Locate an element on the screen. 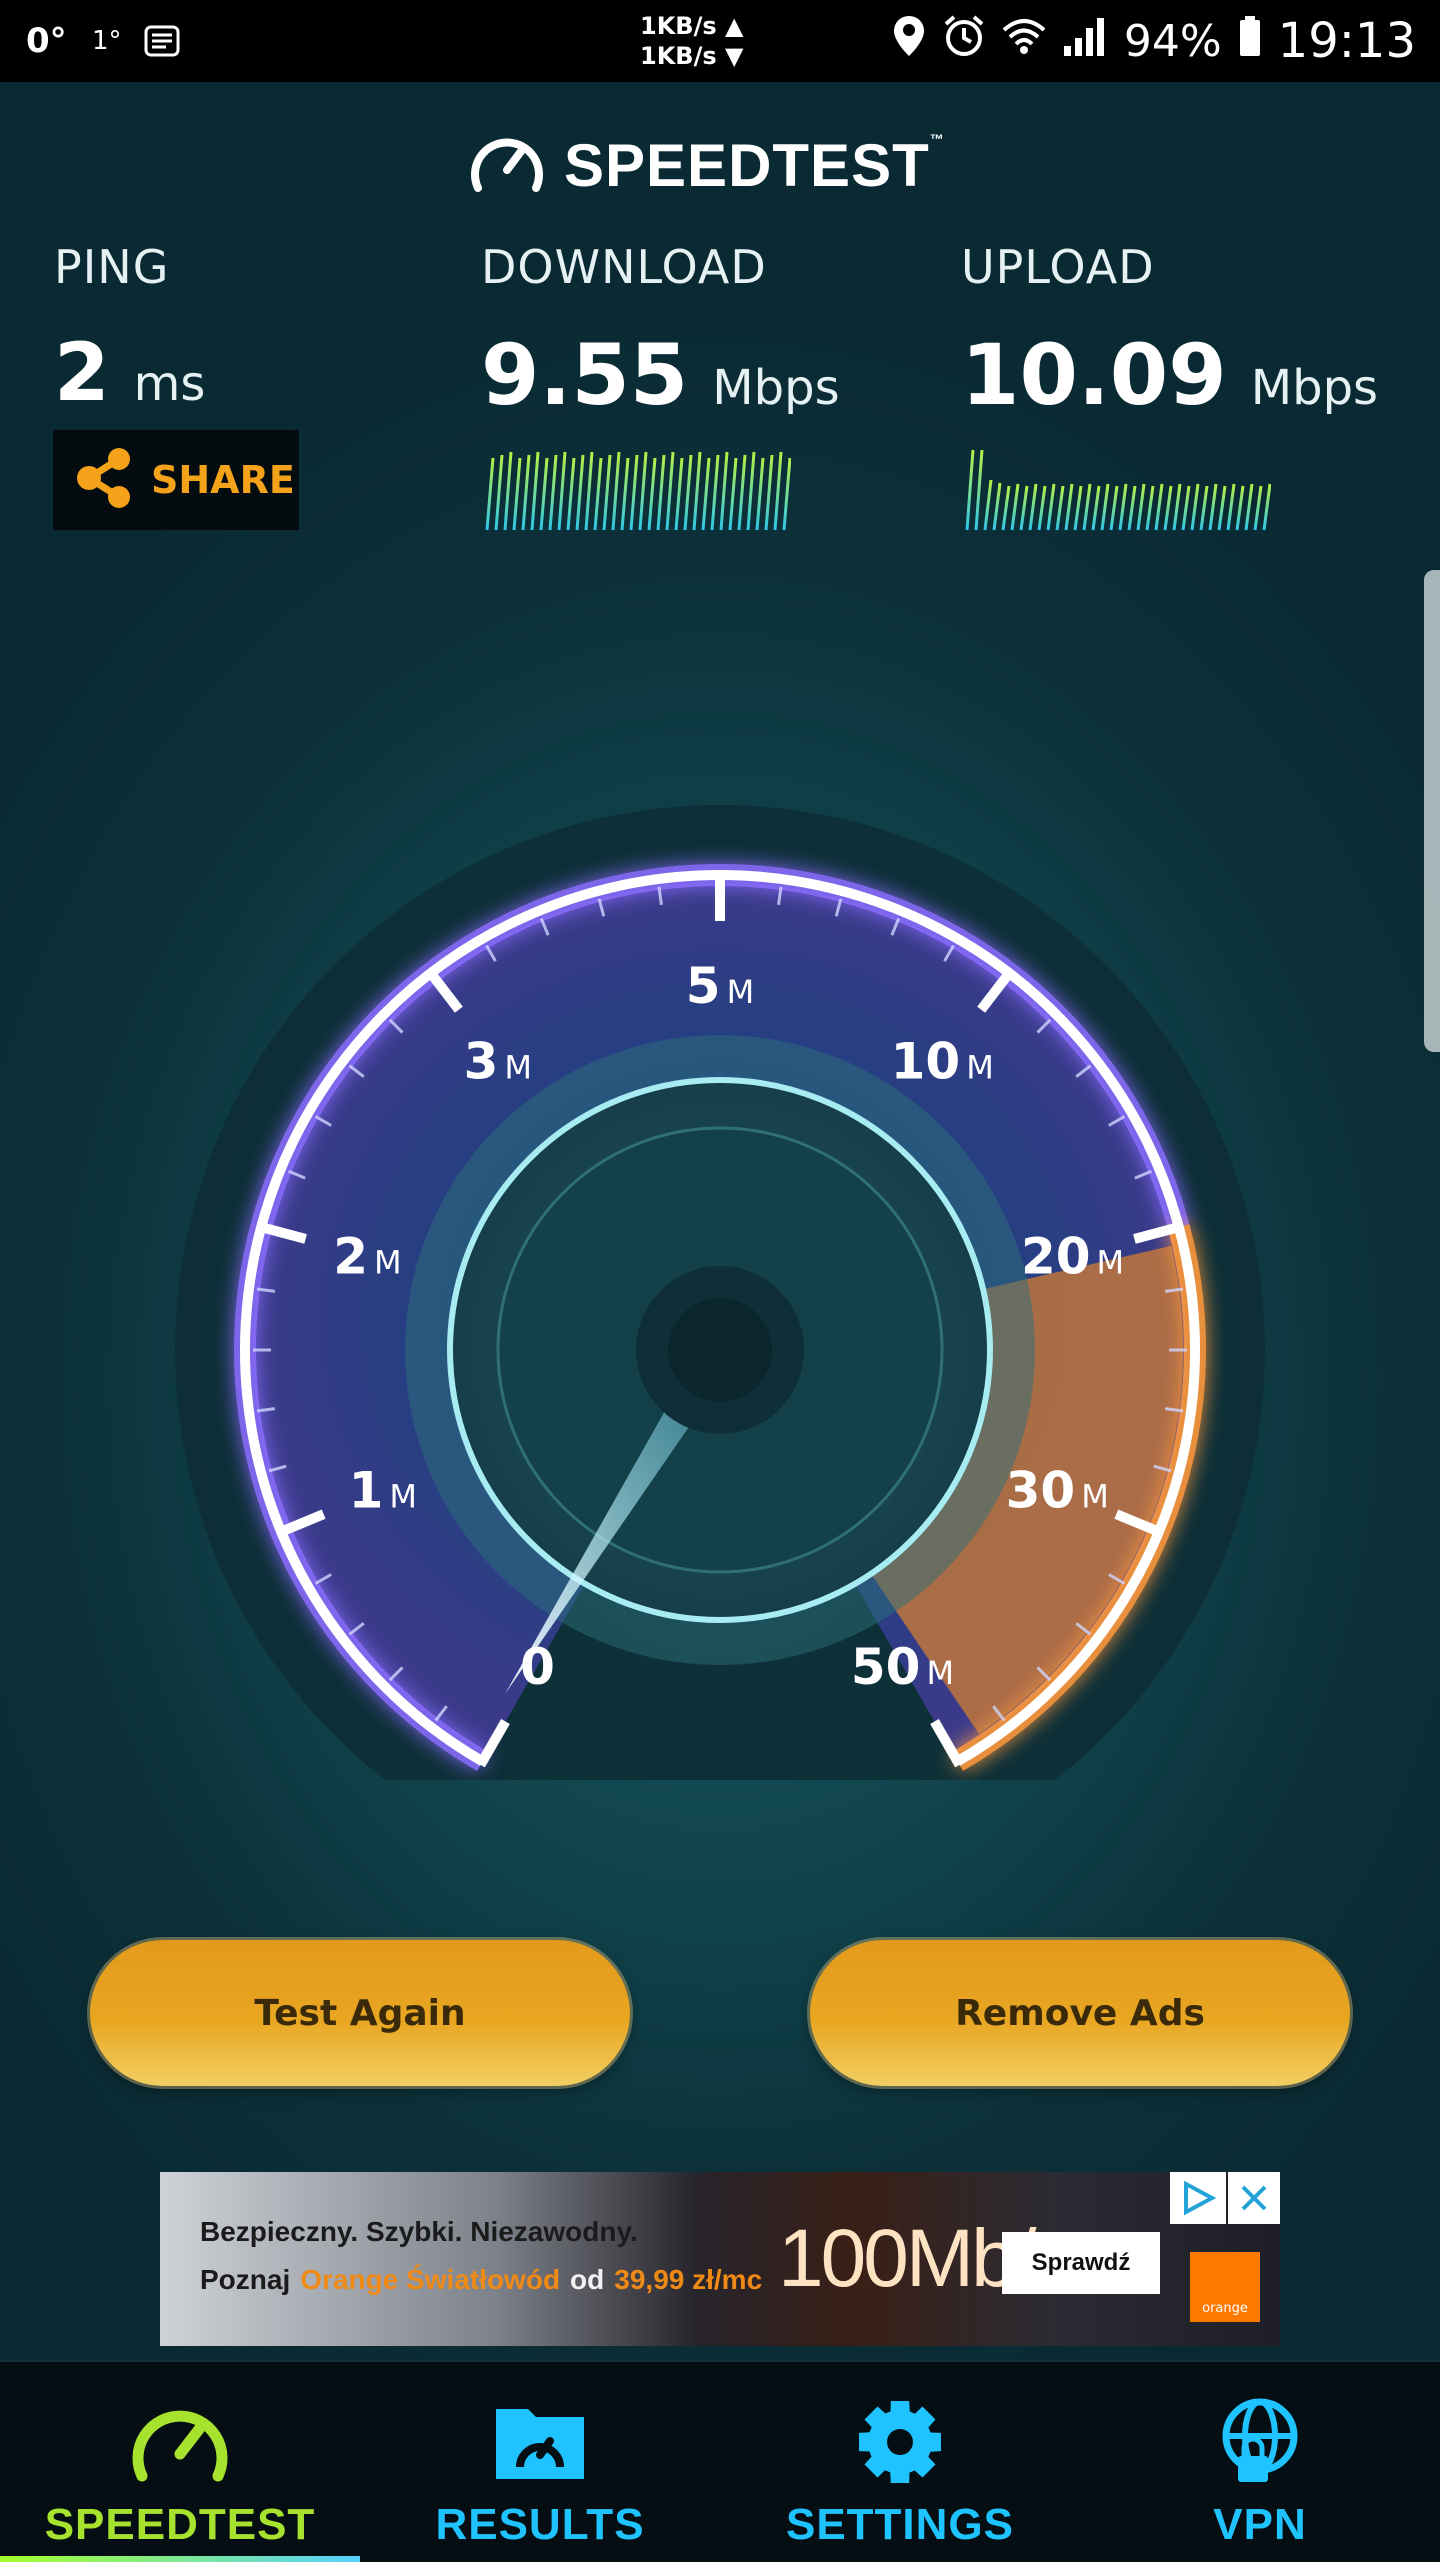 This screenshot has height=2562, width=1440. ad-line-2-b: Orange Światłowód is located at coordinates (430, 2279).